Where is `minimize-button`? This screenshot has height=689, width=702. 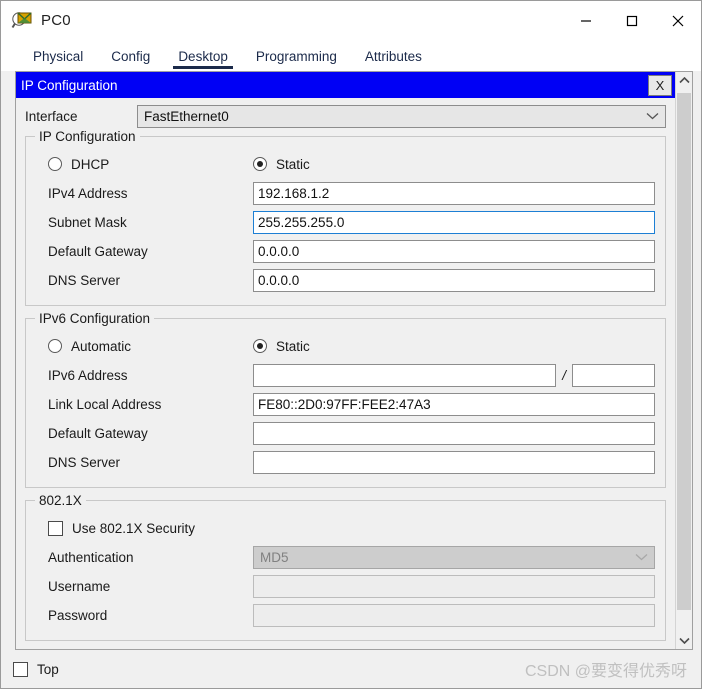
minimize-button is located at coordinates (586, 21).